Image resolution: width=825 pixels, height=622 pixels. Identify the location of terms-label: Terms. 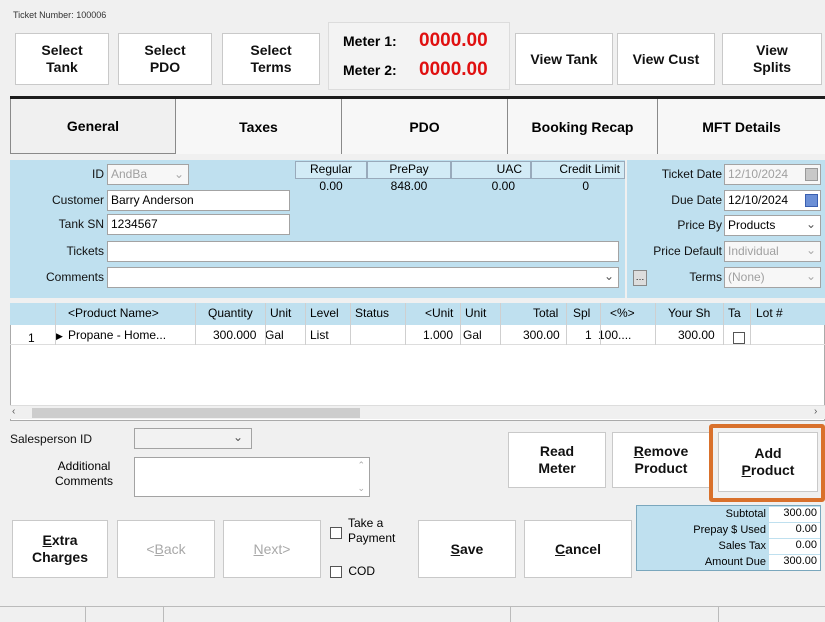
(705, 277).